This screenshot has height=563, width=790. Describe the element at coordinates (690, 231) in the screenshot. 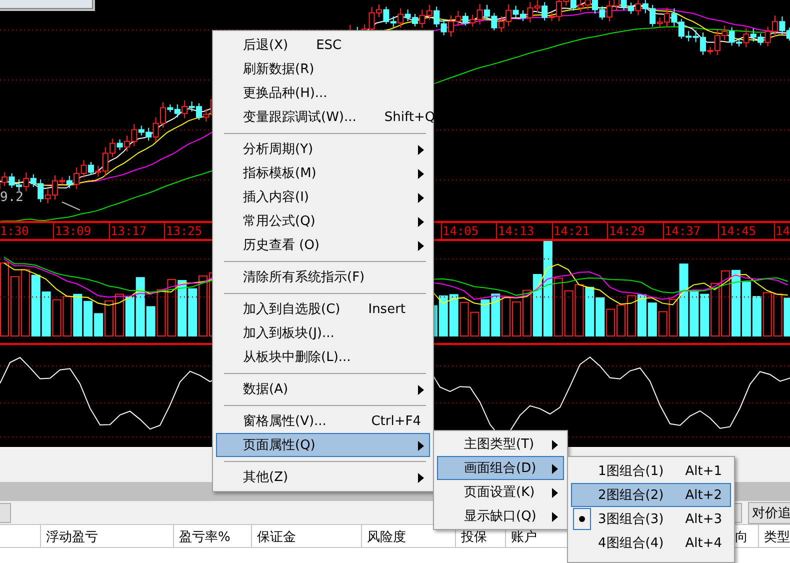

I see `time-label: 14:37` at that location.